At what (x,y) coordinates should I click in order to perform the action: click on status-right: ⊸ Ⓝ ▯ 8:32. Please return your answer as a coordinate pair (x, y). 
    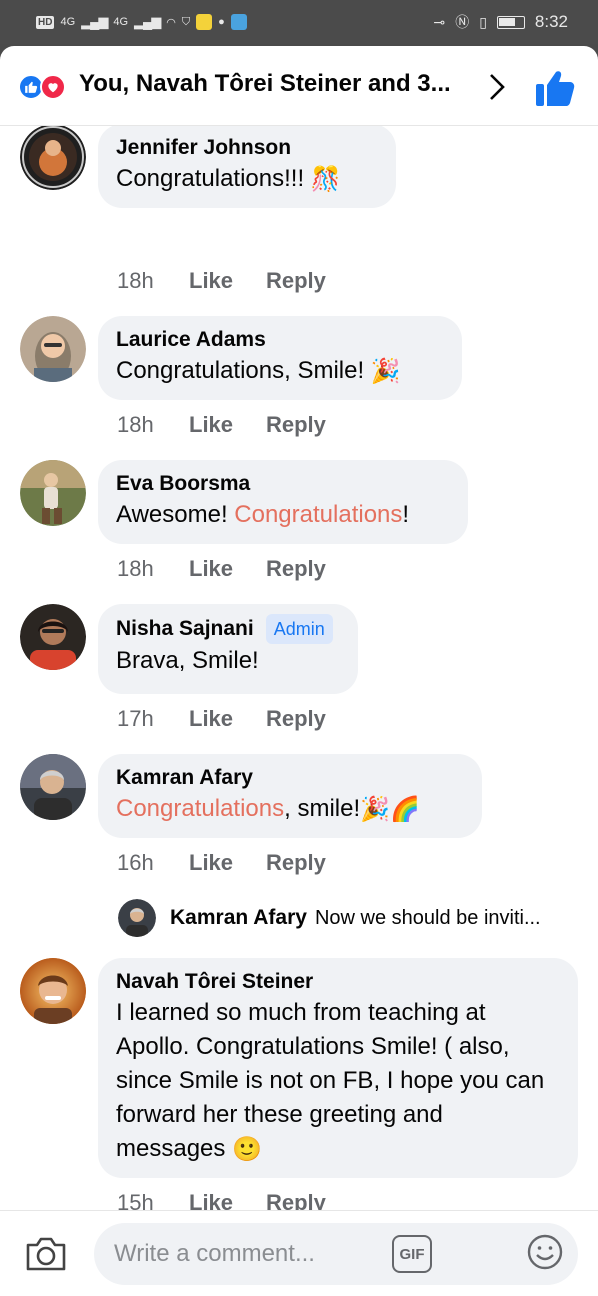
    Looking at the image, I should click on (500, 22).